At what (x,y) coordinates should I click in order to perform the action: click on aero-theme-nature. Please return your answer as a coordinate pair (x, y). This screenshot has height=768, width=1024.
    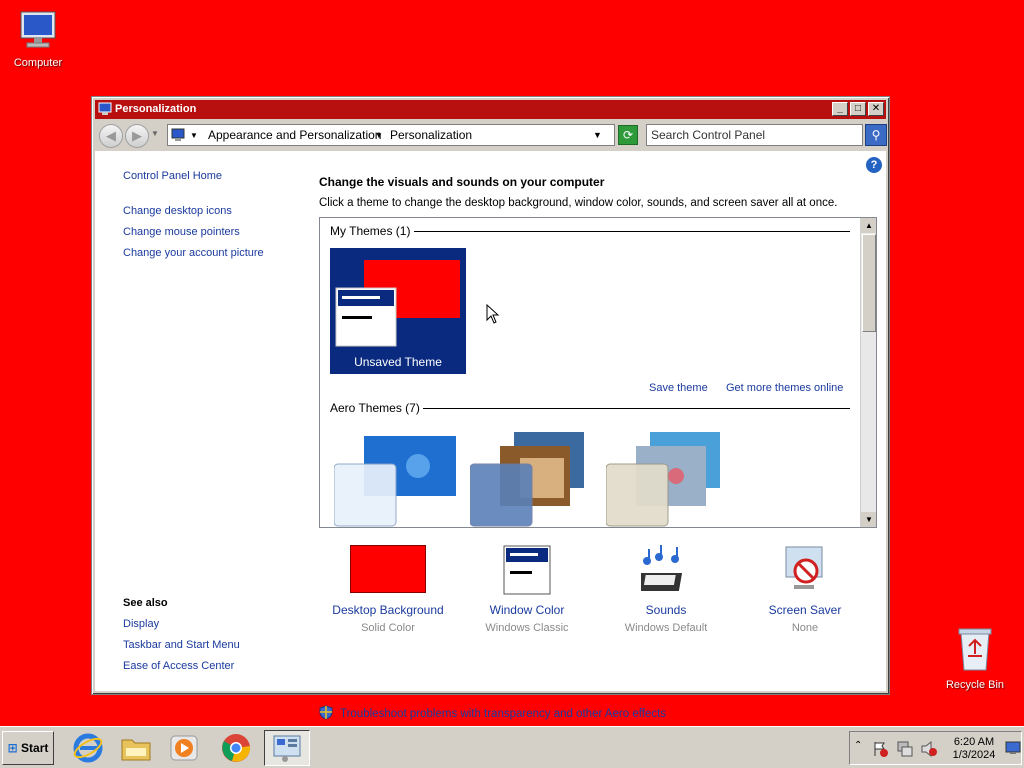
    Looking at the image, I should click on (667, 479).